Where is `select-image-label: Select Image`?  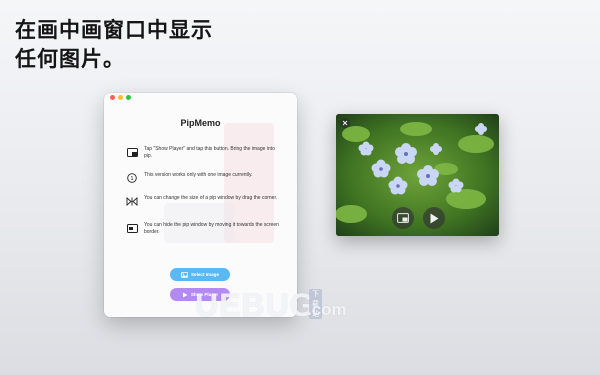
select-image-label: Select Image is located at coordinates (205, 274).